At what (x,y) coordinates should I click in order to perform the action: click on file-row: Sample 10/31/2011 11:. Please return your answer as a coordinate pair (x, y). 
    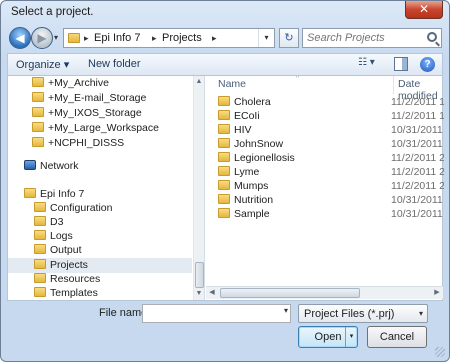
    Looking at the image, I should click on (325, 215).